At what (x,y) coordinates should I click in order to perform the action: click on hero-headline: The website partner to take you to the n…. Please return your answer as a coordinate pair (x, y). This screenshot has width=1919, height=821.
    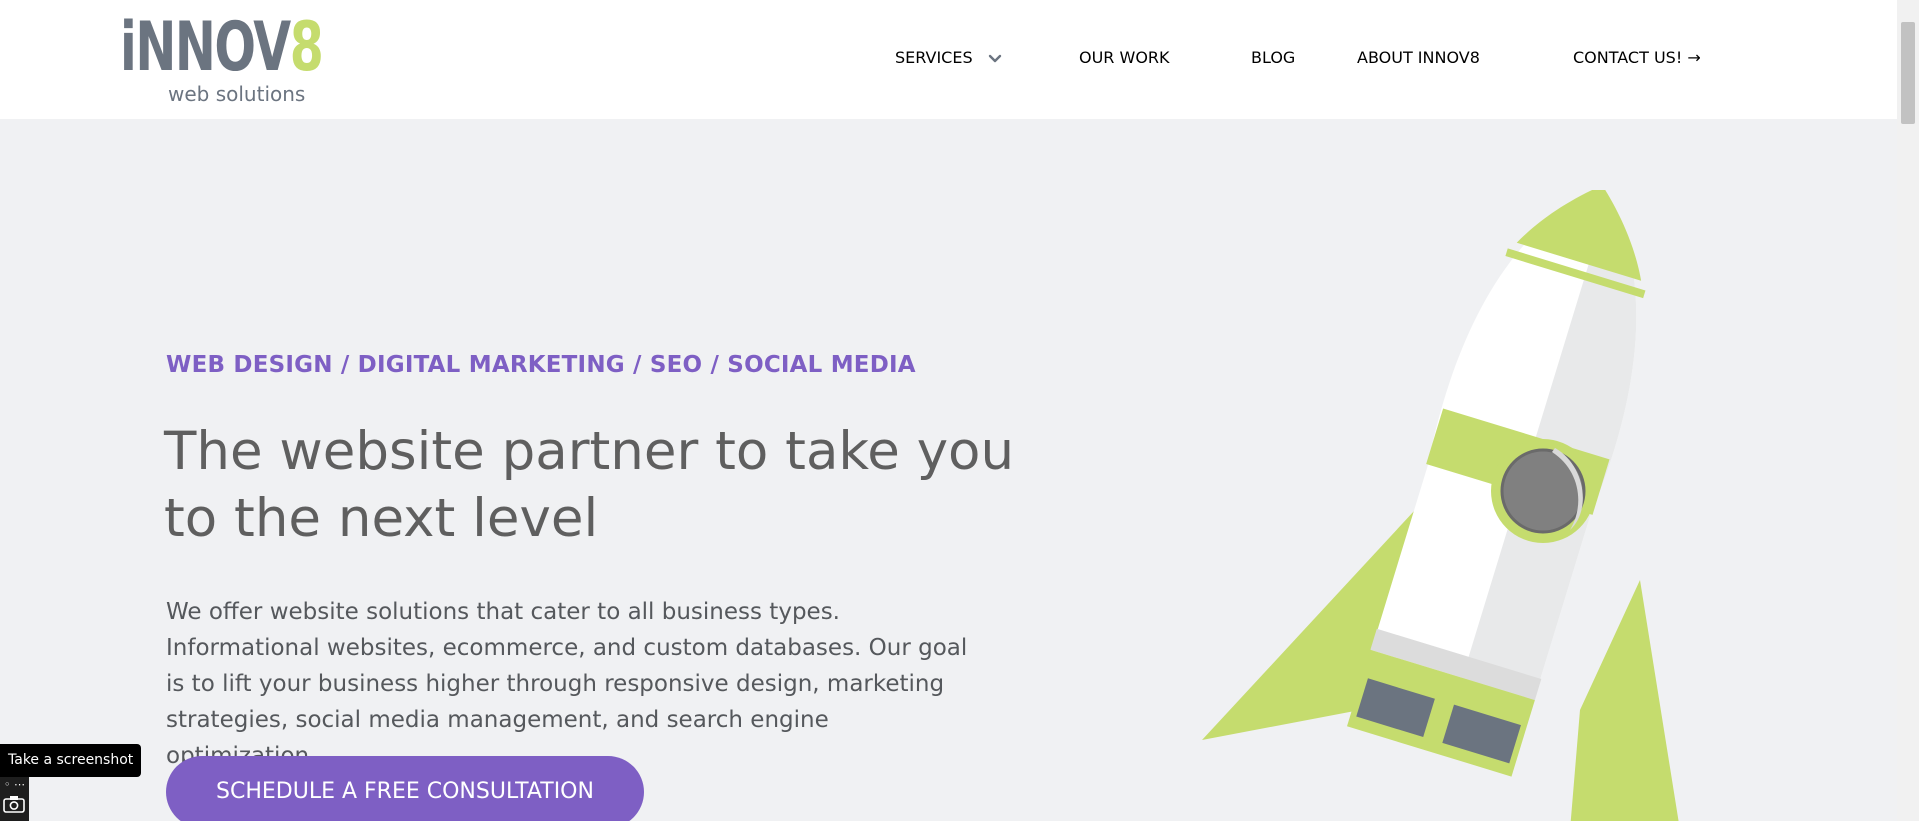
    Looking at the image, I should click on (589, 485).